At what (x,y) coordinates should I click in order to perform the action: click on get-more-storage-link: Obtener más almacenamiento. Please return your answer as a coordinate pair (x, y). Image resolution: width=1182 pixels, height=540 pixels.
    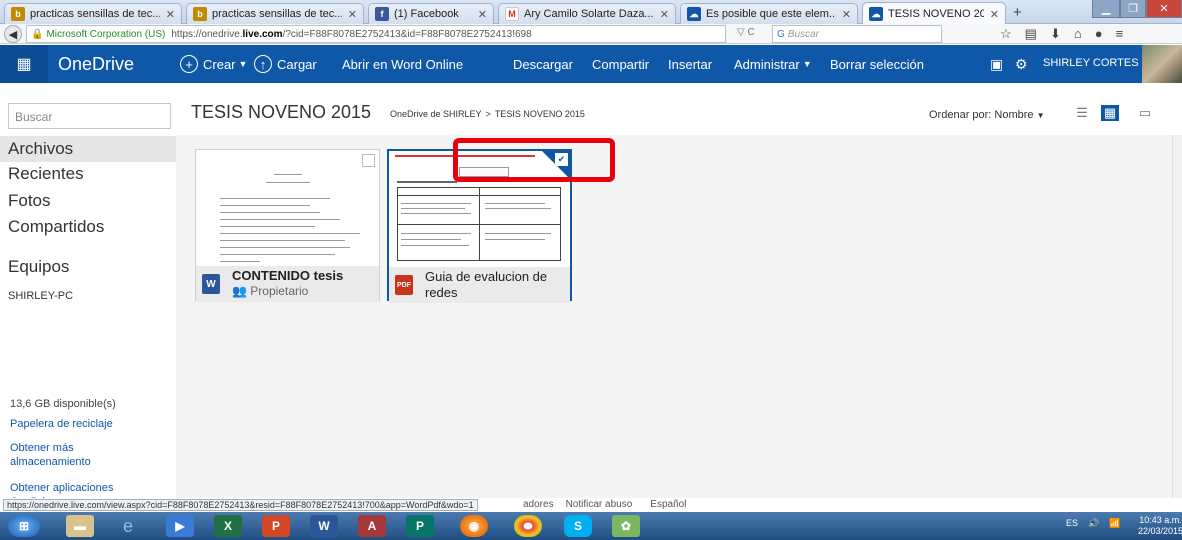
    Looking at the image, I should click on (65, 455).